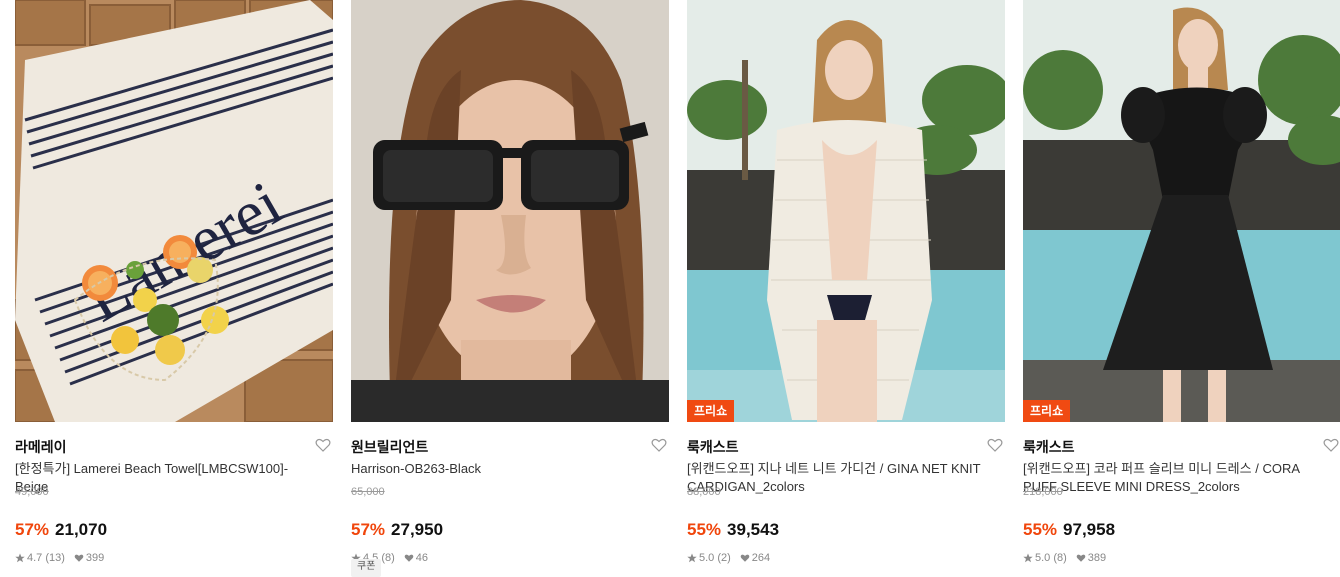 This screenshot has width=1340, height=577. I want to click on likes-group: 399, so click(89, 558).